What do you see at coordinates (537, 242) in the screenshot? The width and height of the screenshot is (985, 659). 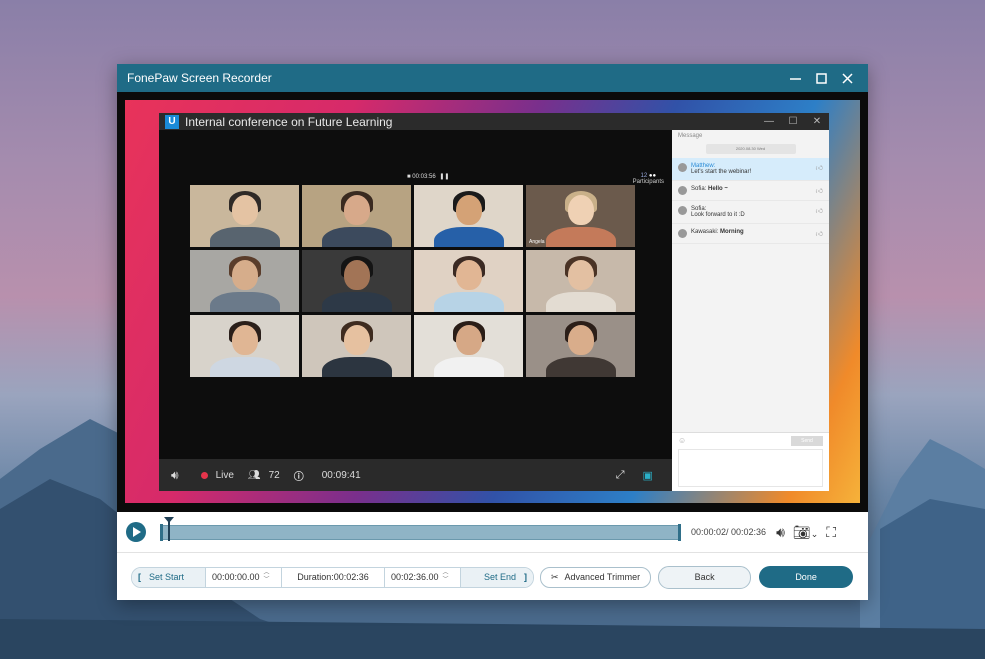 I see `participant-name: Angela` at bounding box center [537, 242].